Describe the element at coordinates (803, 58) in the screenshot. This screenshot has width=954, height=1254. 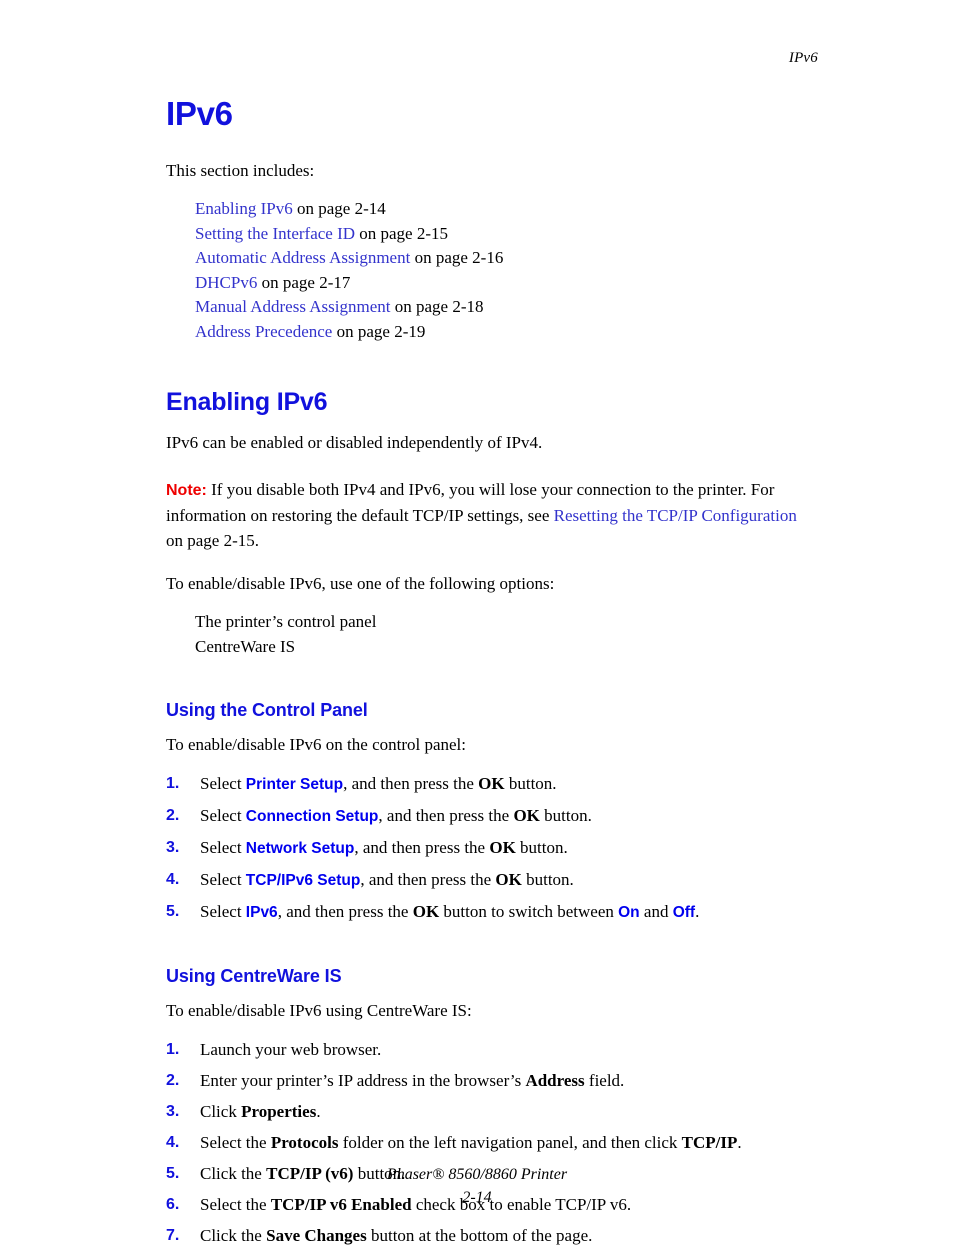
I see `running-header: IPv6` at that location.